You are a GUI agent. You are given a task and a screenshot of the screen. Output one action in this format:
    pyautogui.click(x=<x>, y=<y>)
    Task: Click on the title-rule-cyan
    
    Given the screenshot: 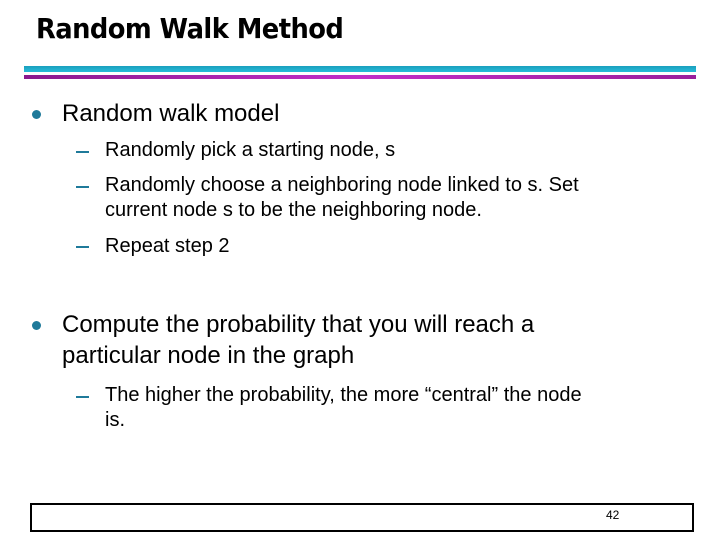 What is the action you would take?
    pyautogui.click(x=360, y=69)
    